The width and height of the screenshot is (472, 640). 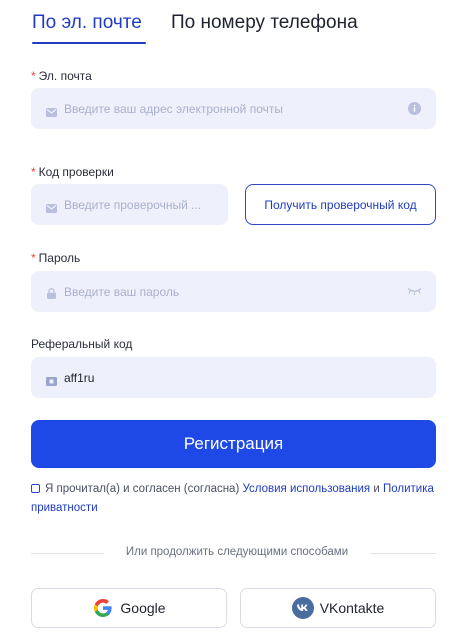 I want to click on email-label-text: Эл. почта, so click(x=65, y=76).